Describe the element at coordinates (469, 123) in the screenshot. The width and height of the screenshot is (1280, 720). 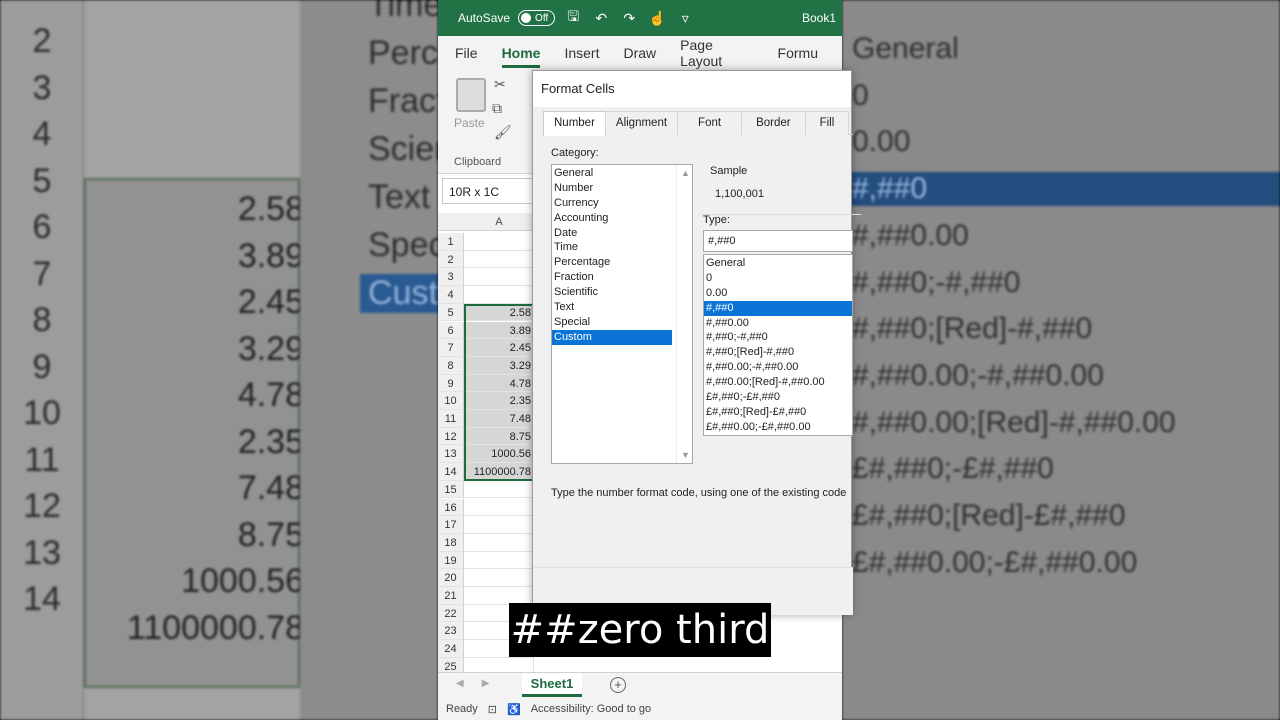
I see `paste-label: Paste` at that location.